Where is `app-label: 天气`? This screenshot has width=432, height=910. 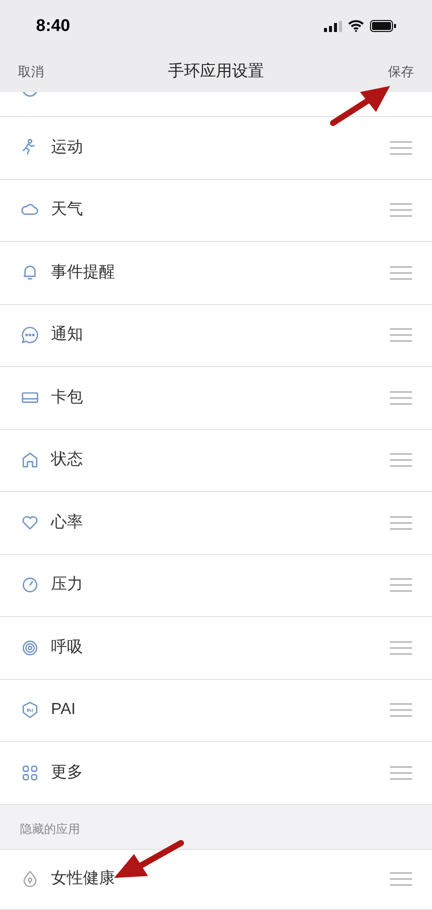 app-label: 天气 is located at coordinates (67, 210).